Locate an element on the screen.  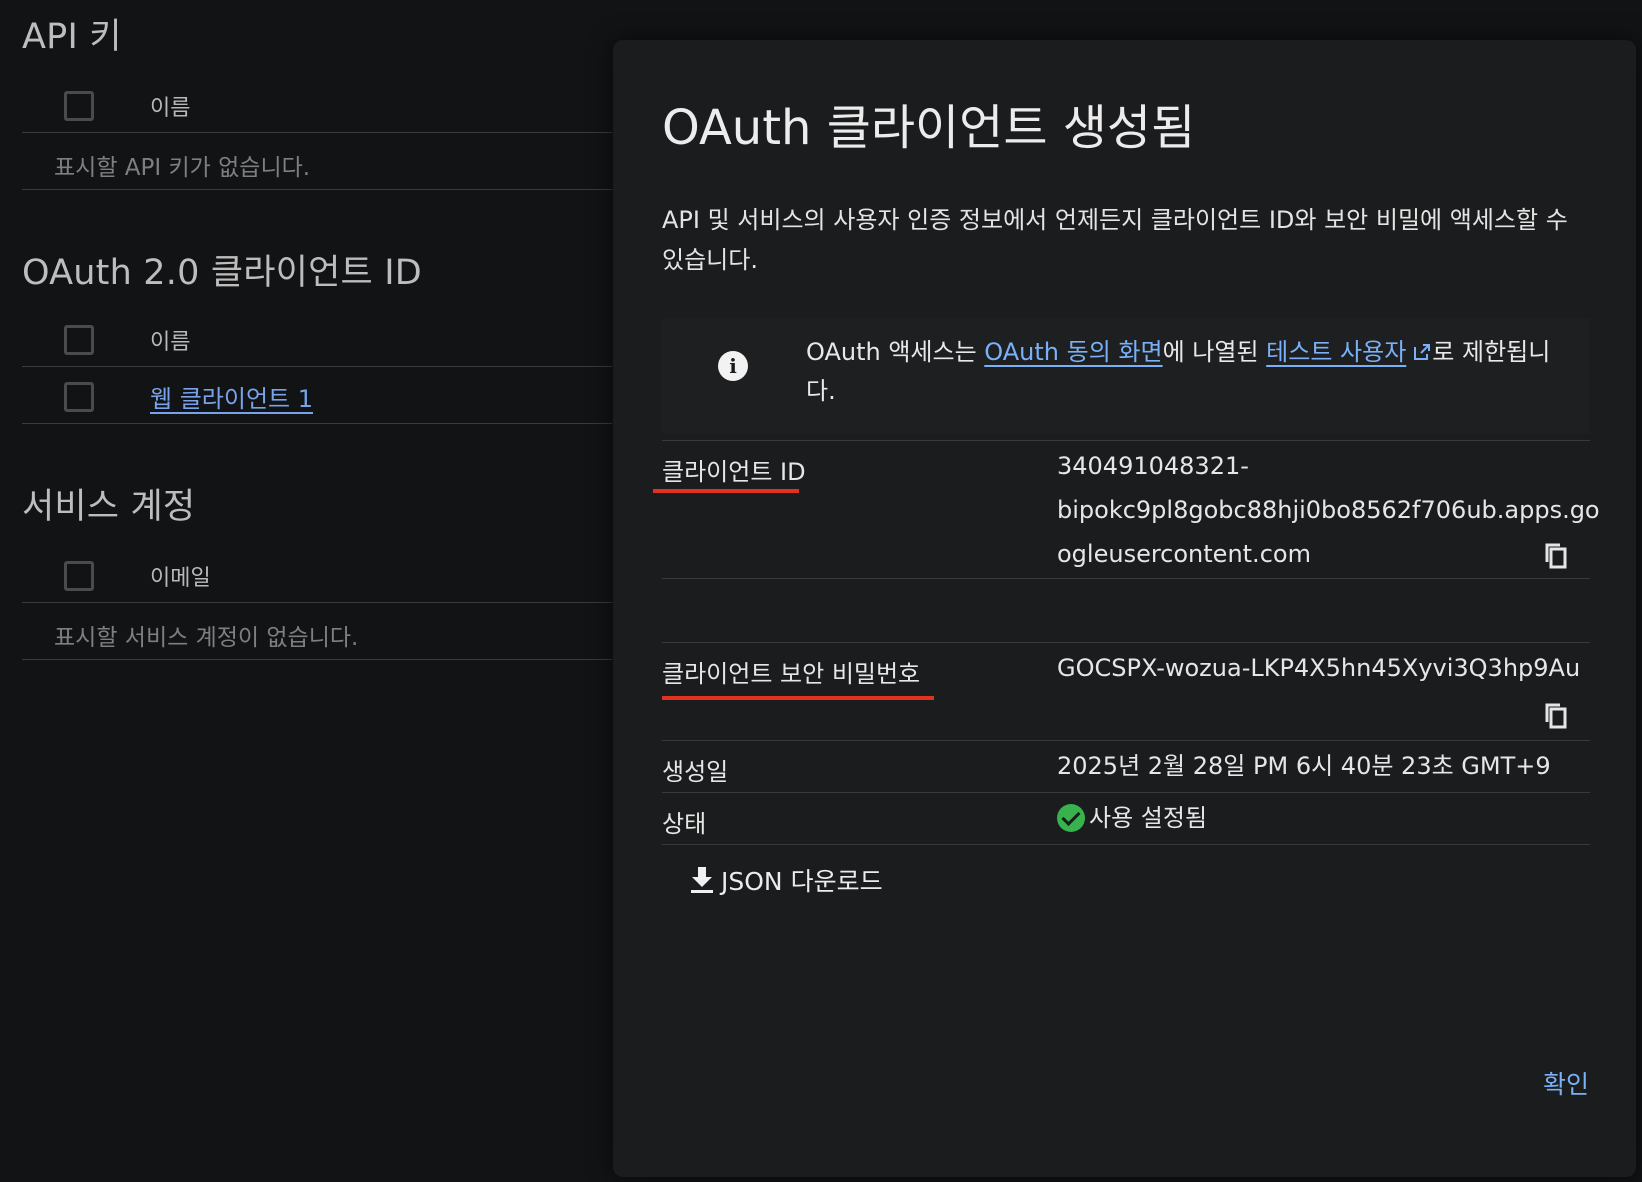
json-download-button: JSON 다운로드 is located at coordinates (786, 880).